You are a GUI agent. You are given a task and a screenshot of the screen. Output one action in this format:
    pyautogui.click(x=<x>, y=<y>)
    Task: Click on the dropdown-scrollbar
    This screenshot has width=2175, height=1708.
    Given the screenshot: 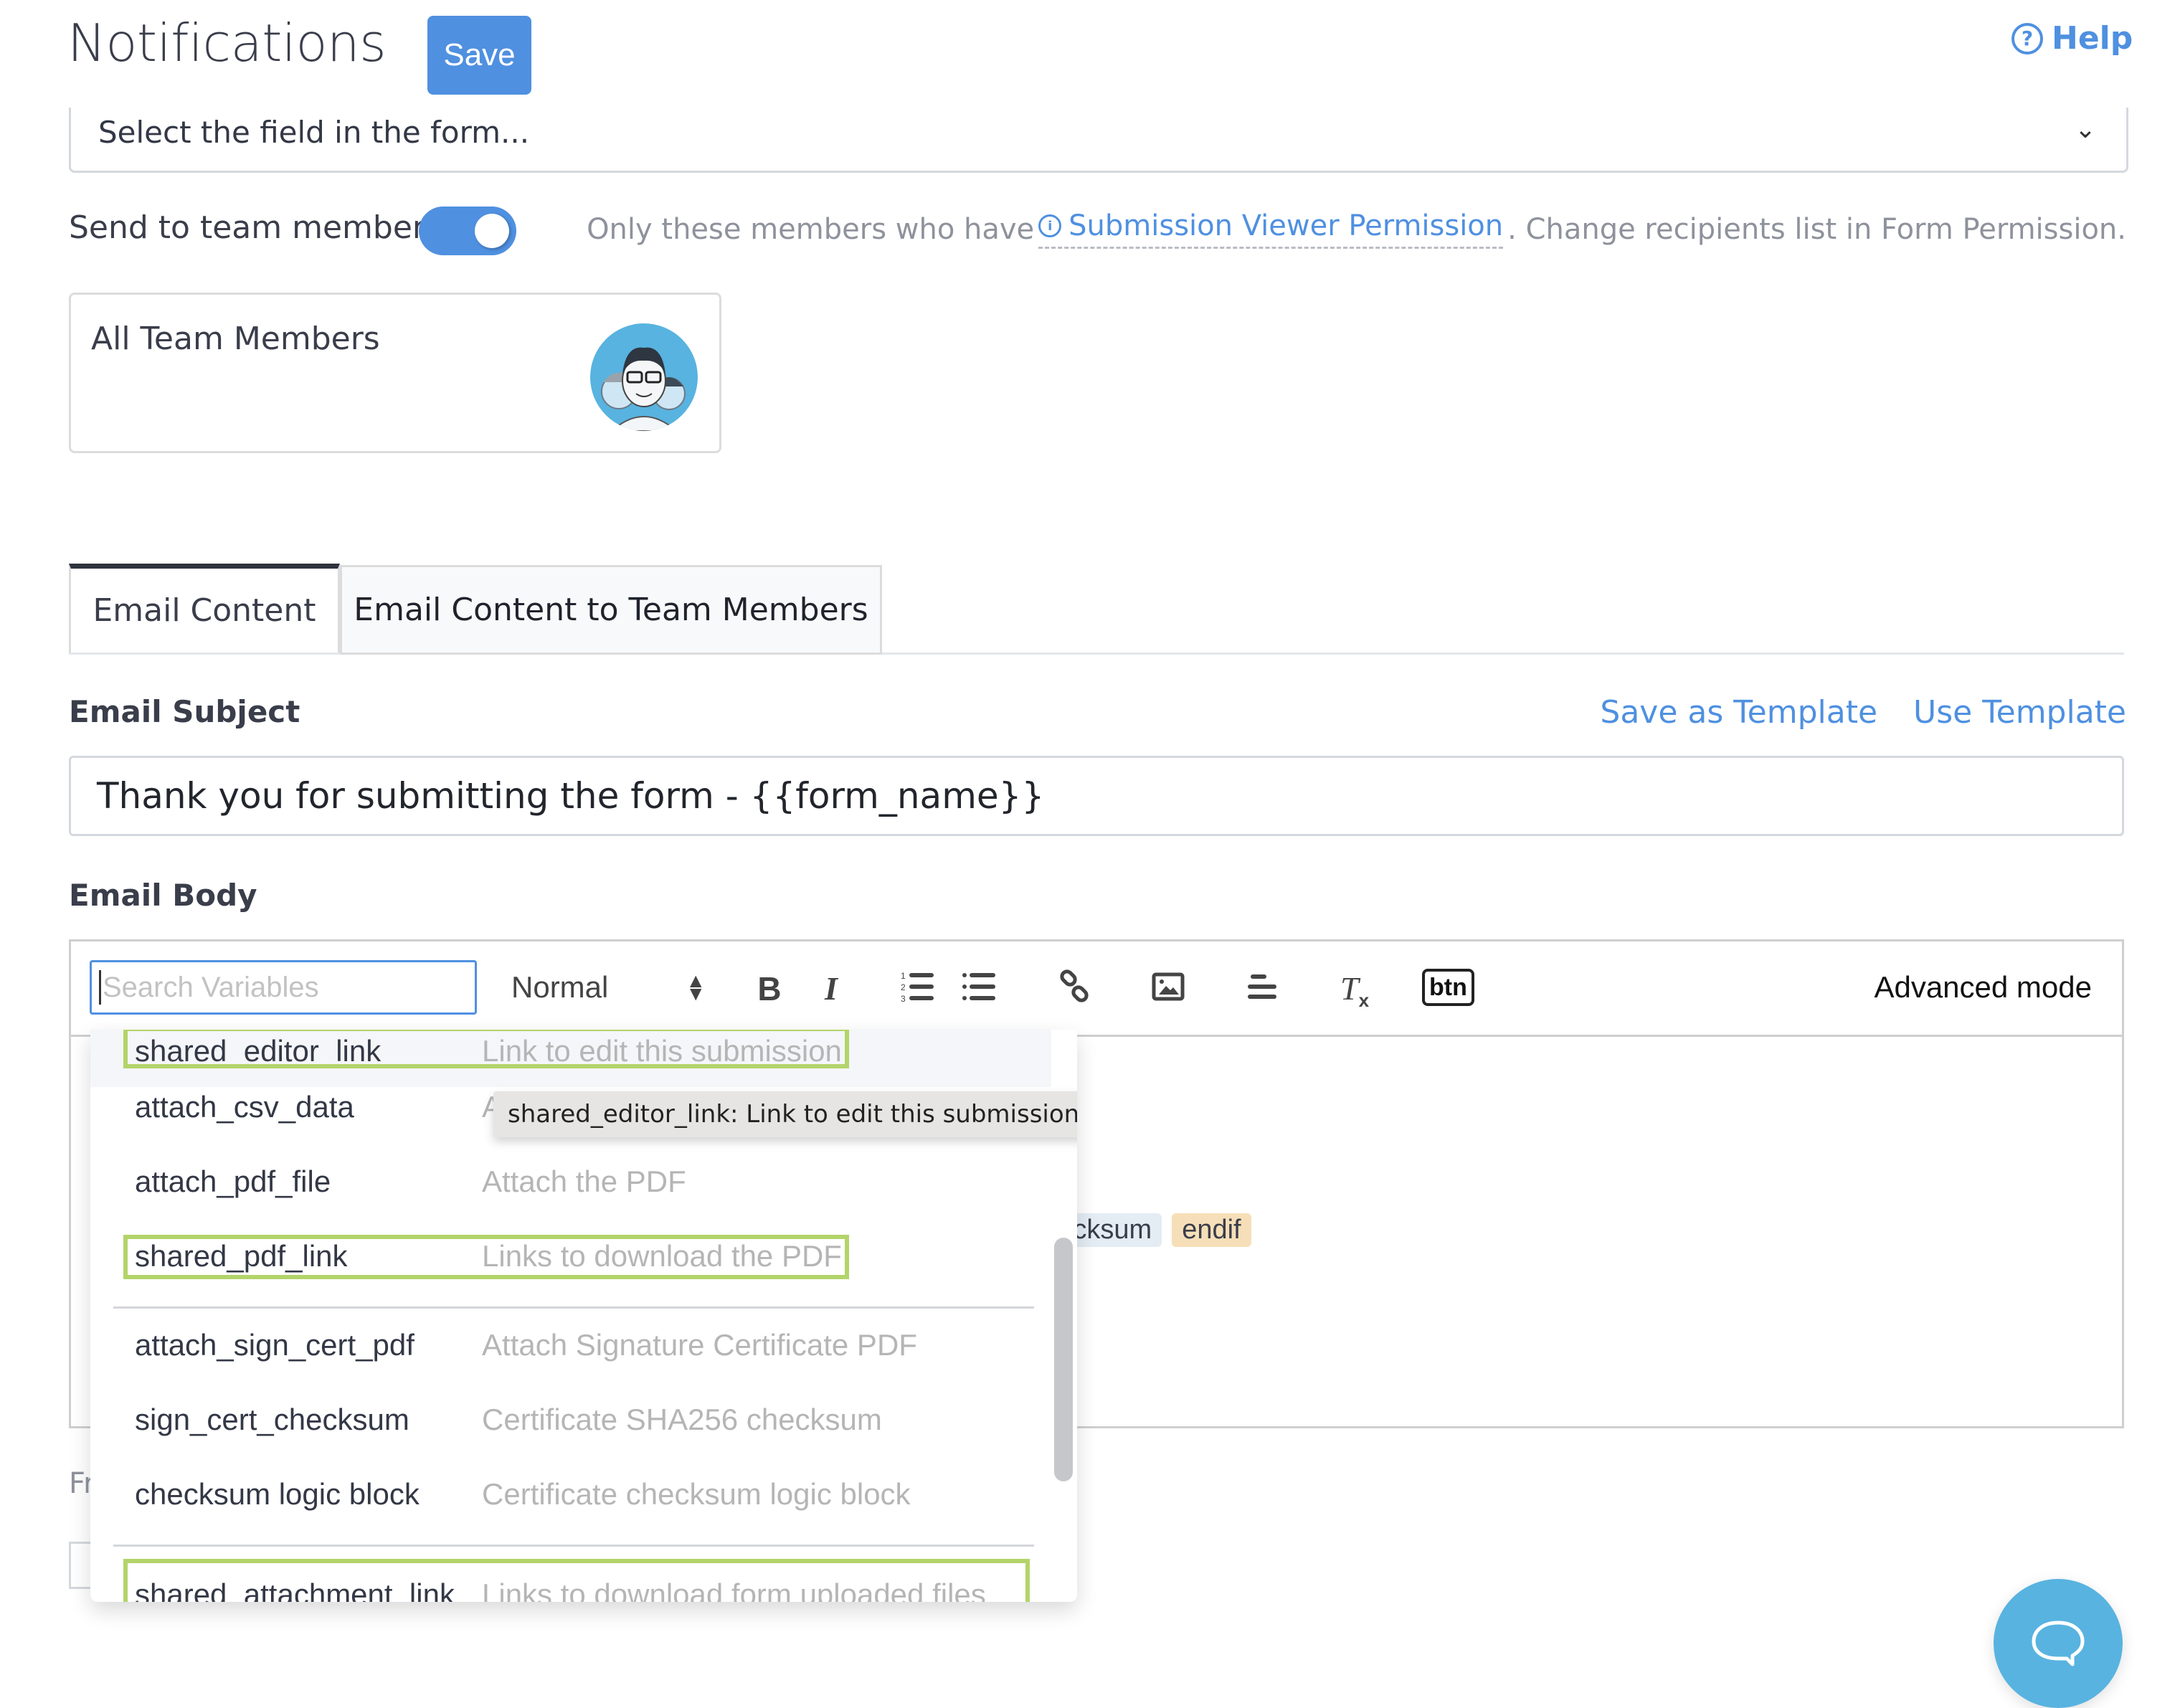 What is the action you would take?
    pyautogui.click(x=1063, y=1359)
    